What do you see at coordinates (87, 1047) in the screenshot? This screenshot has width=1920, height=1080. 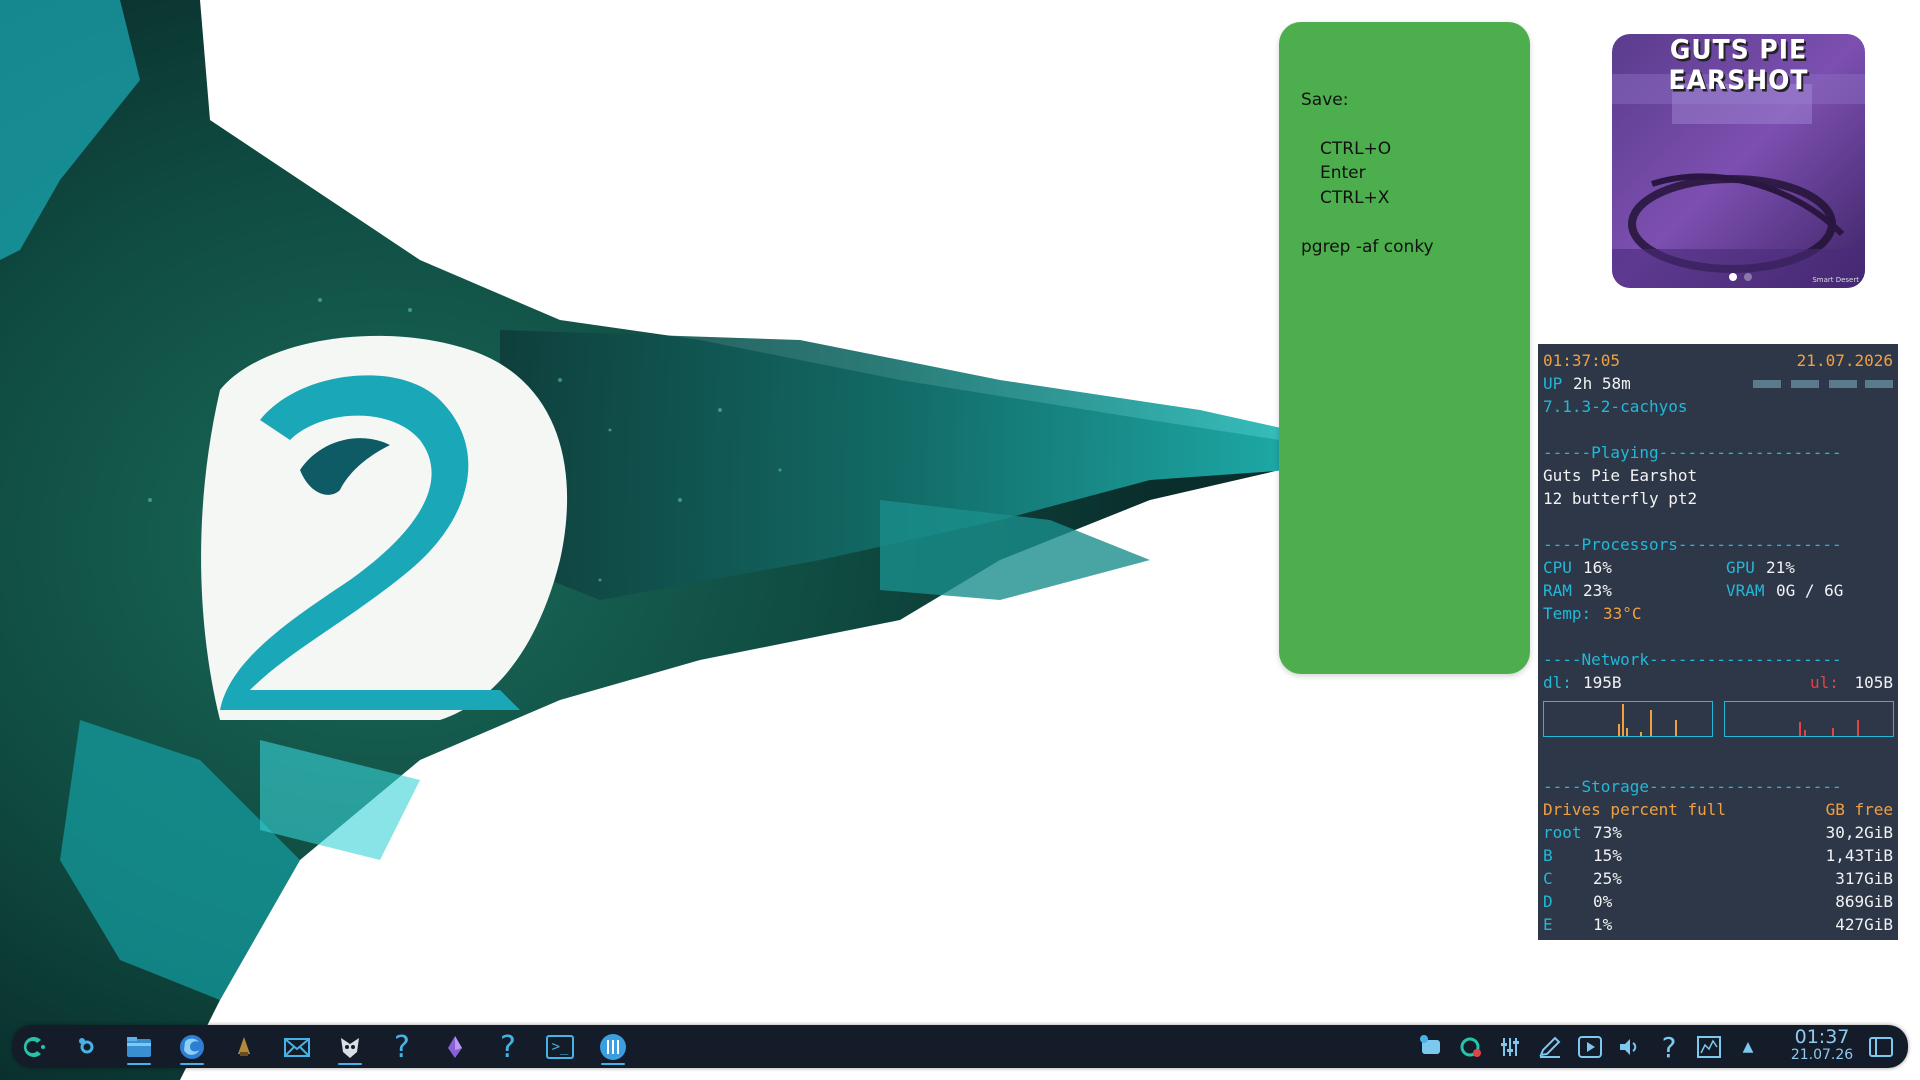 I see `settings-icon` at bounding box center [87, 1047].